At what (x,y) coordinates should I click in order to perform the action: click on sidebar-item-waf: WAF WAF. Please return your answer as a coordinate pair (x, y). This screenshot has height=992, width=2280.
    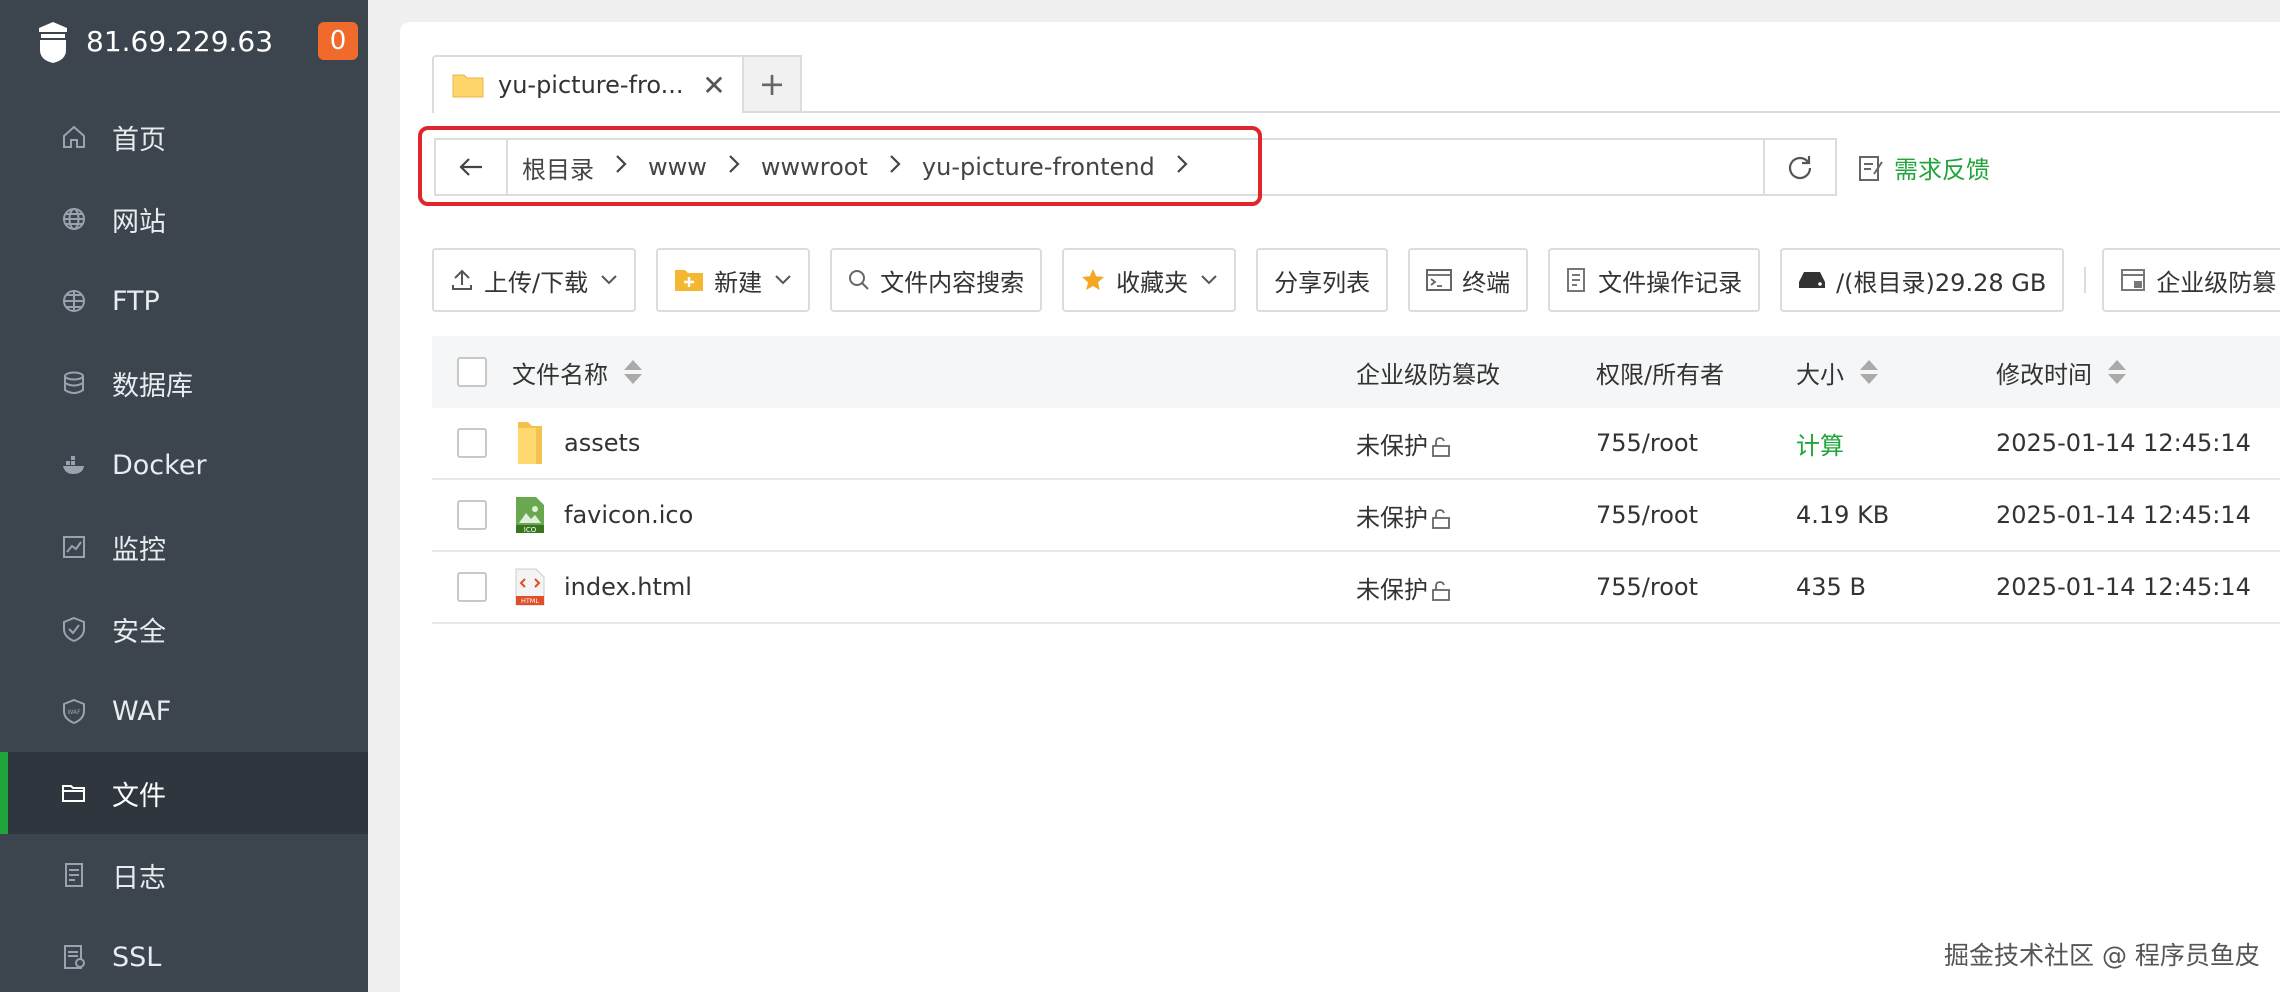
    Looking at the image, I should click on (184, 711).